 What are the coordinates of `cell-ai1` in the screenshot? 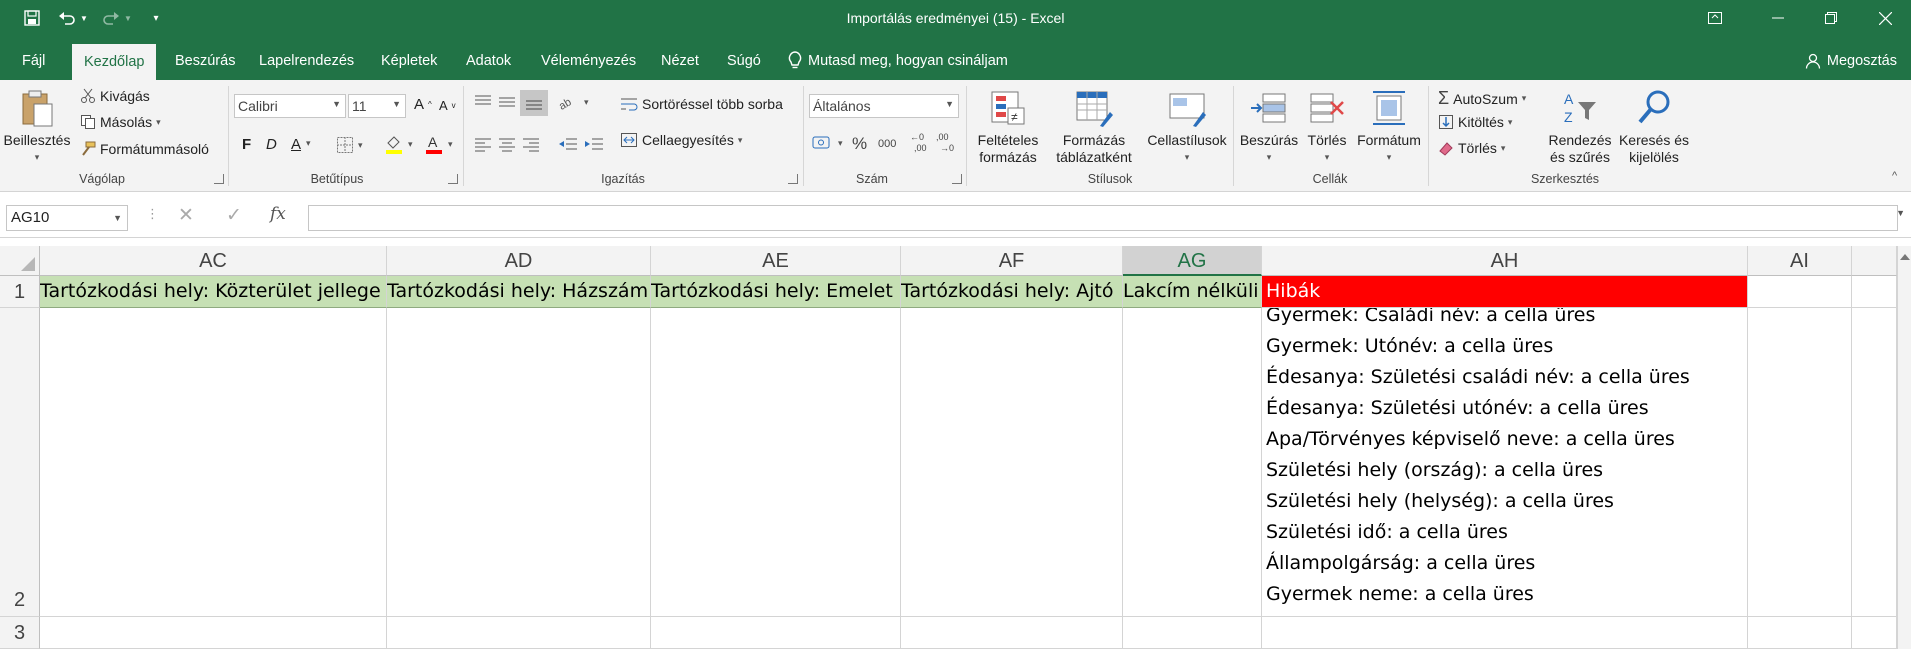 It's located at (1800, 292).